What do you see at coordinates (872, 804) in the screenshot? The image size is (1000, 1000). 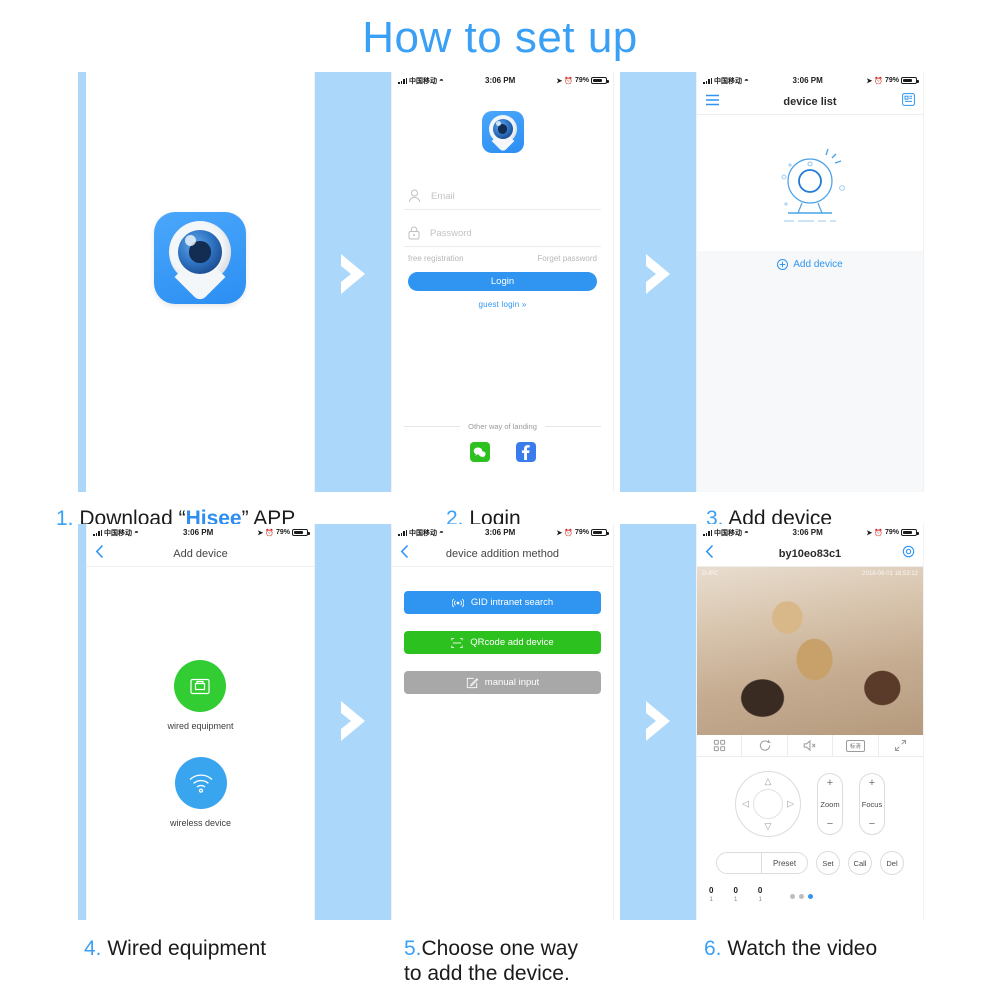 I see `focus-stepper: + Focus −` at bounding box center [872, 804].